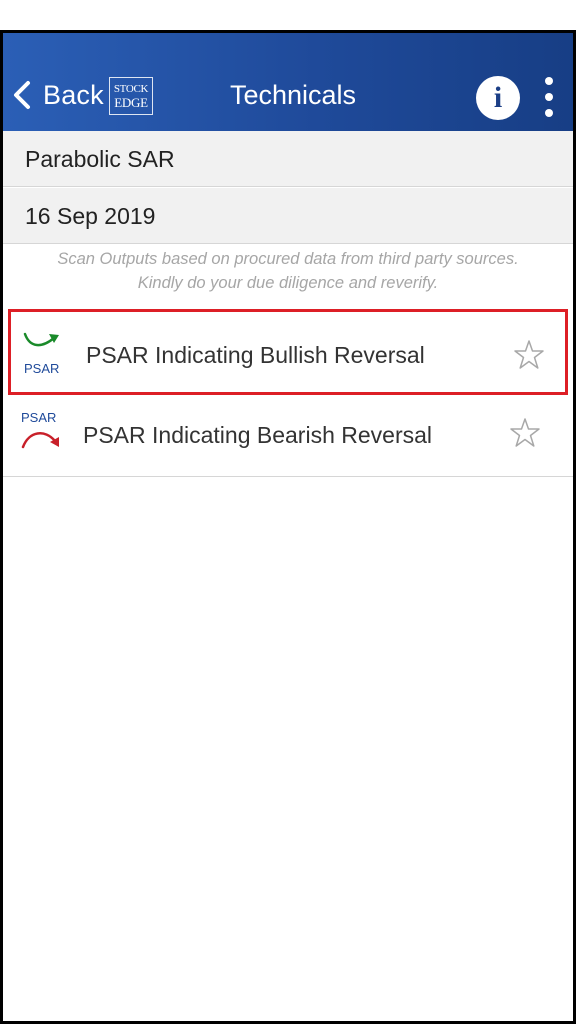 This screenshot has height=1024, width=576. What do you see at coordinates (288, 159) in the screenshot?
I see `indicator-selector: Parabolic SAR` at bounding box center [288, 159].